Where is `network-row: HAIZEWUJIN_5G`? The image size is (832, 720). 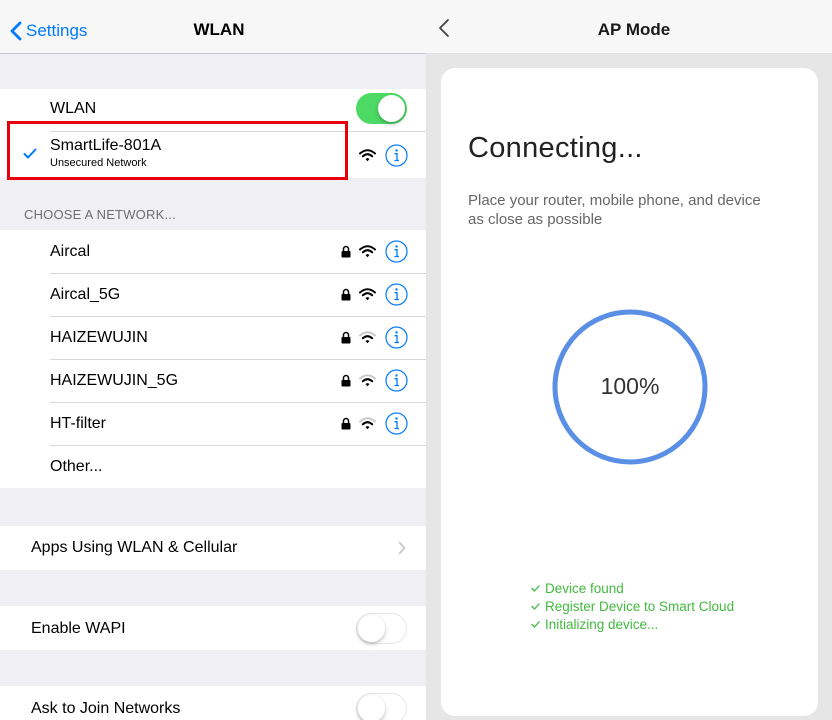
network-row: HAIZEWUJIN_5G is located at coordinates (213, 381).